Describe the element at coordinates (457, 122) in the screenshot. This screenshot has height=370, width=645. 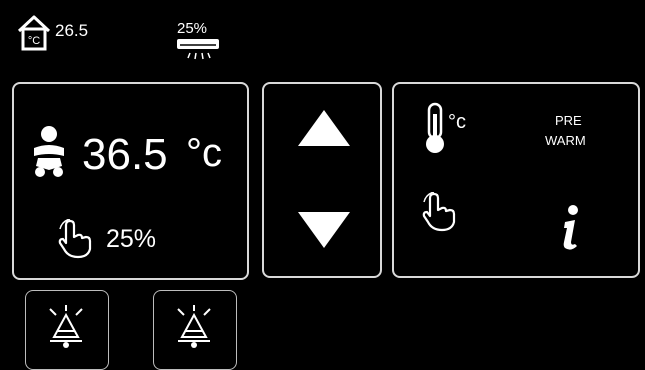
I see `thermometer-unit: °c` at that location.